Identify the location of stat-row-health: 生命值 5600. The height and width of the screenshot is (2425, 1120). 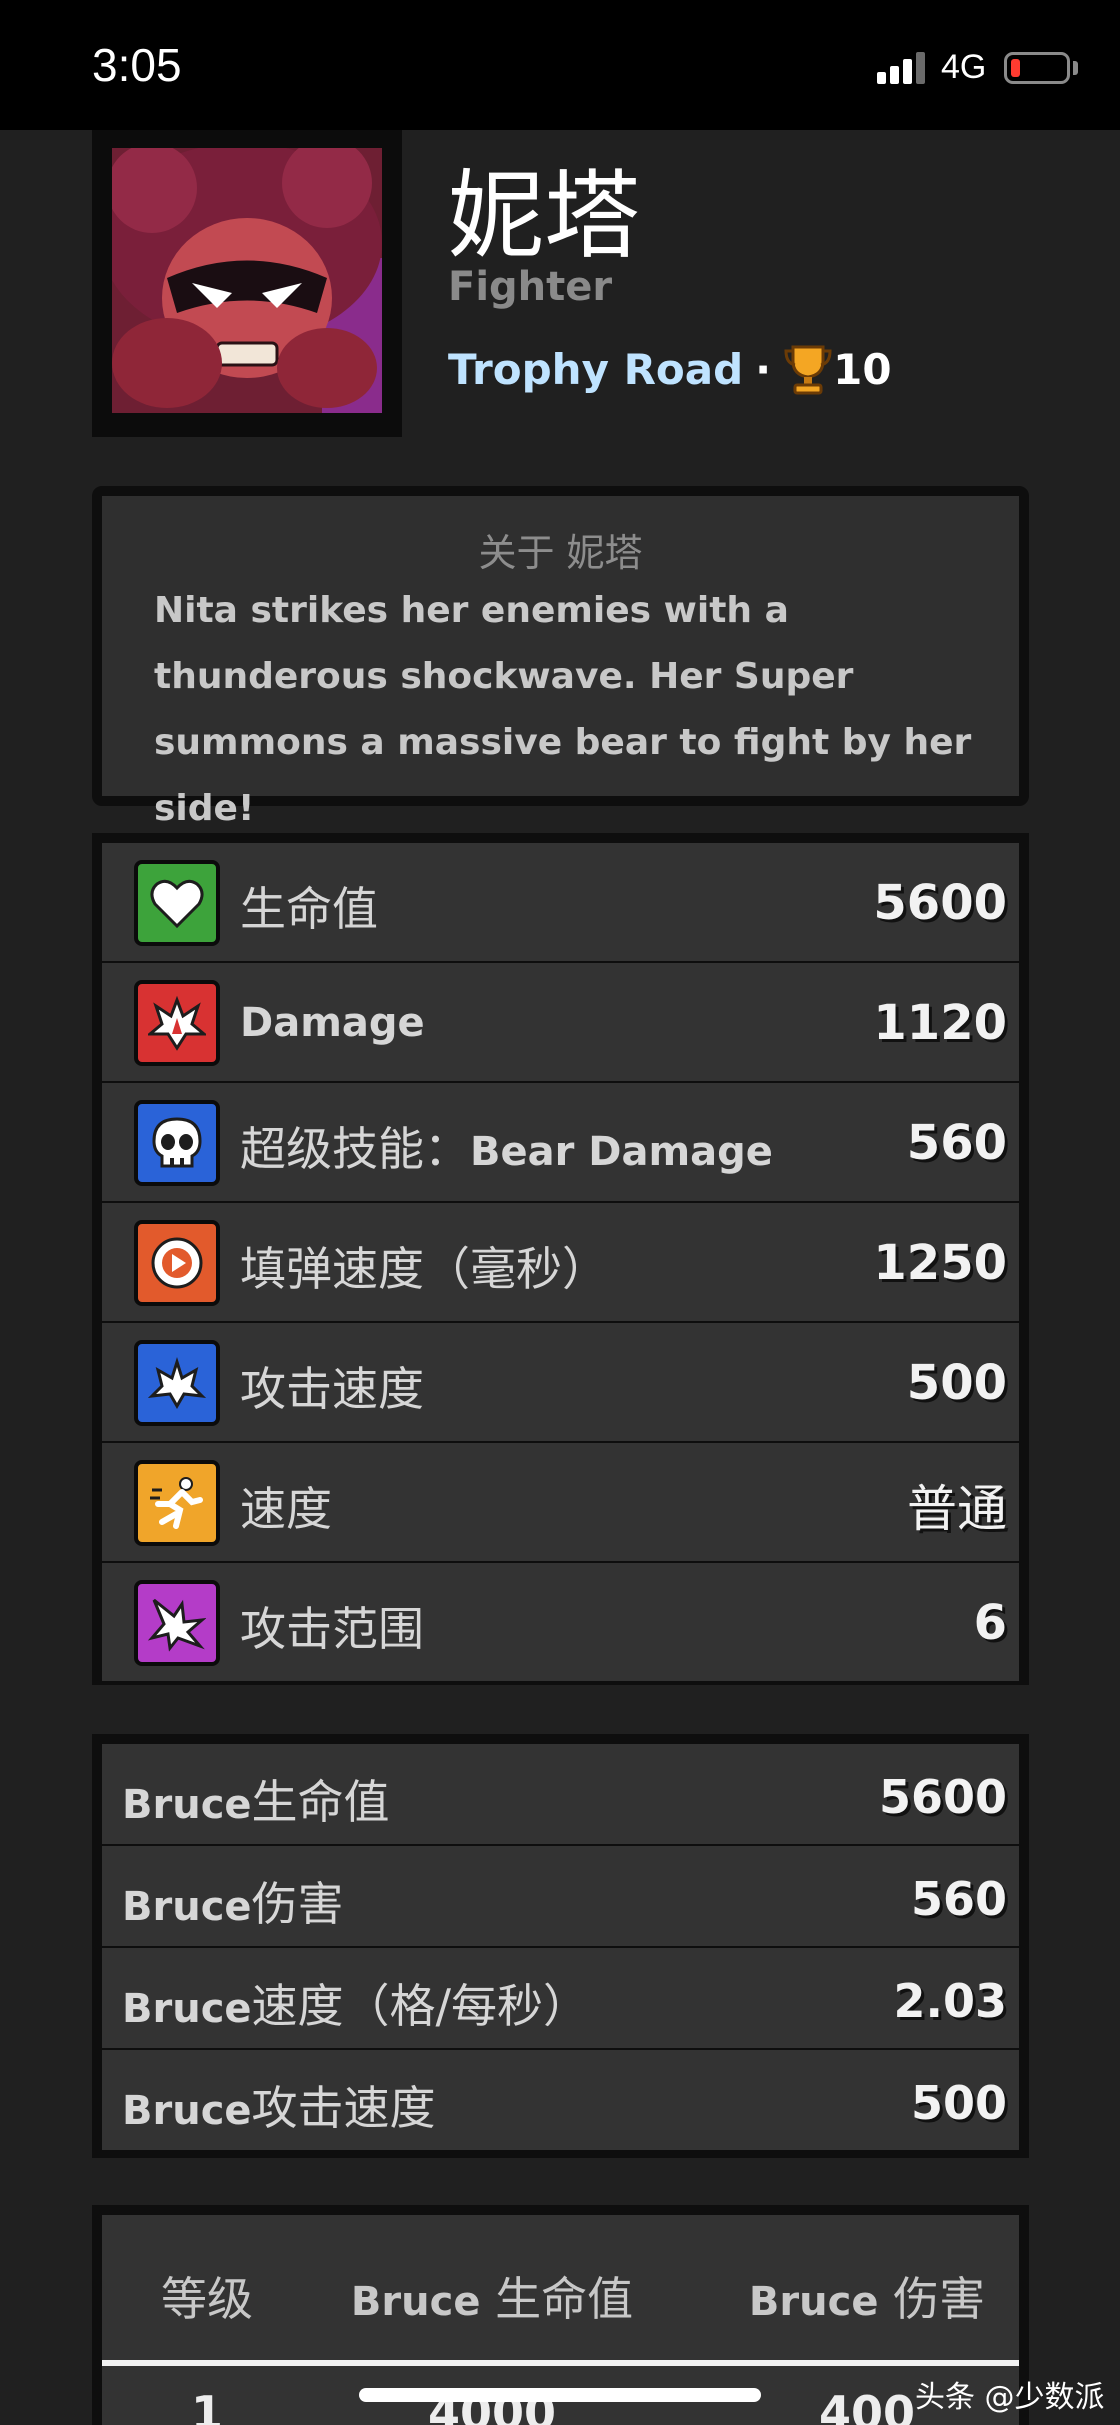
(560, 902).